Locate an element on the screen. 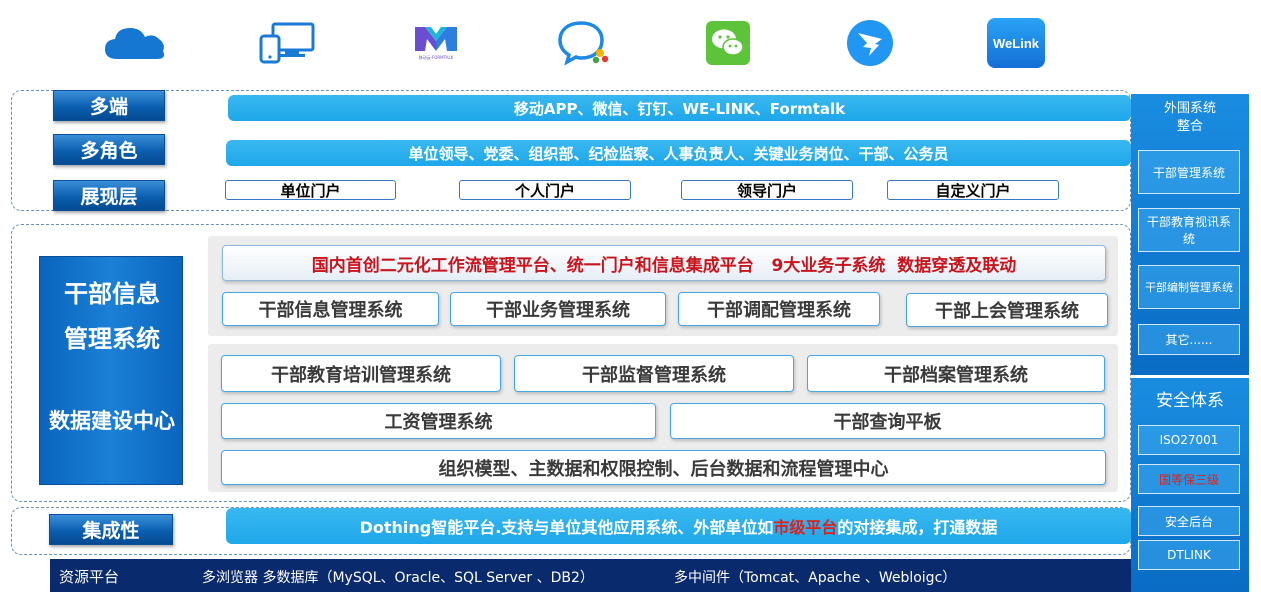 The width and height of the screenshot is (1261, 610). cloud-icon is located at coordinates (135, 43).